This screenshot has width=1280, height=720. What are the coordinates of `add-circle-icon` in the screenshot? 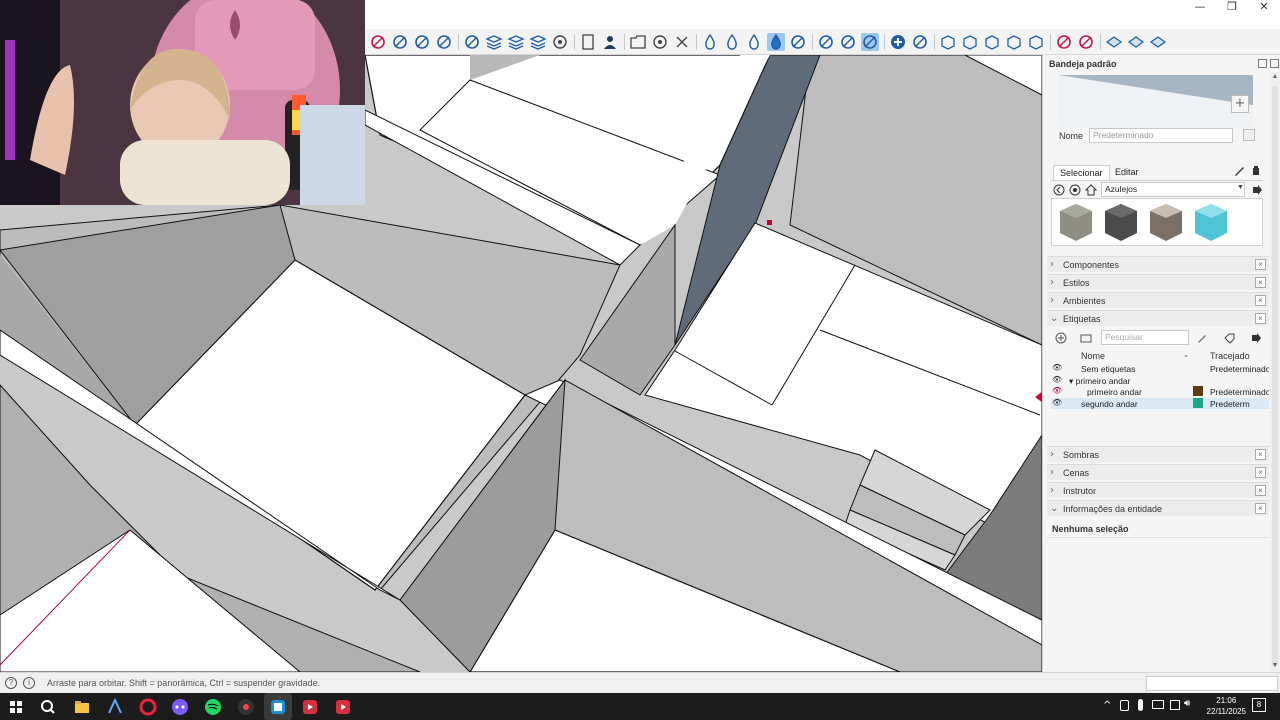 It's located at (898, 42).